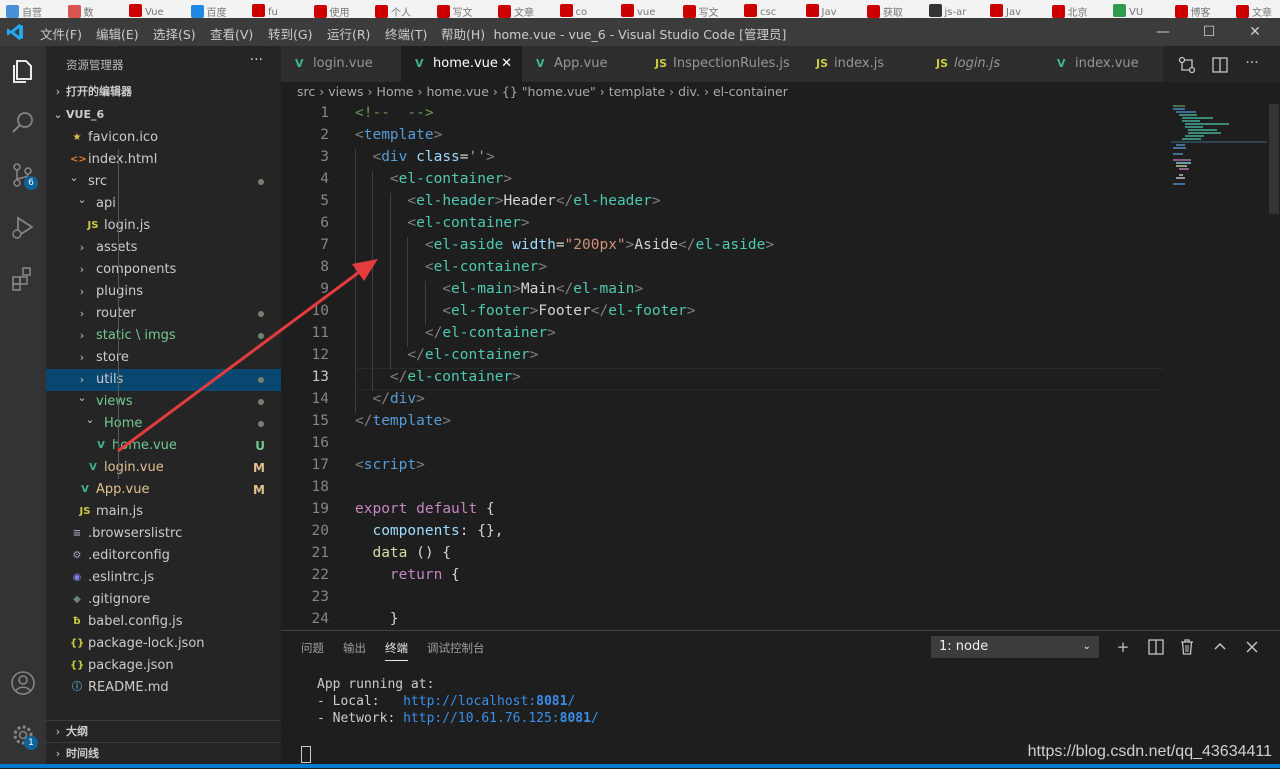  Describe the element at coordinates (1015, 647) in the screenshot. I see `terminal-select: 1: node ⌄` at that location.